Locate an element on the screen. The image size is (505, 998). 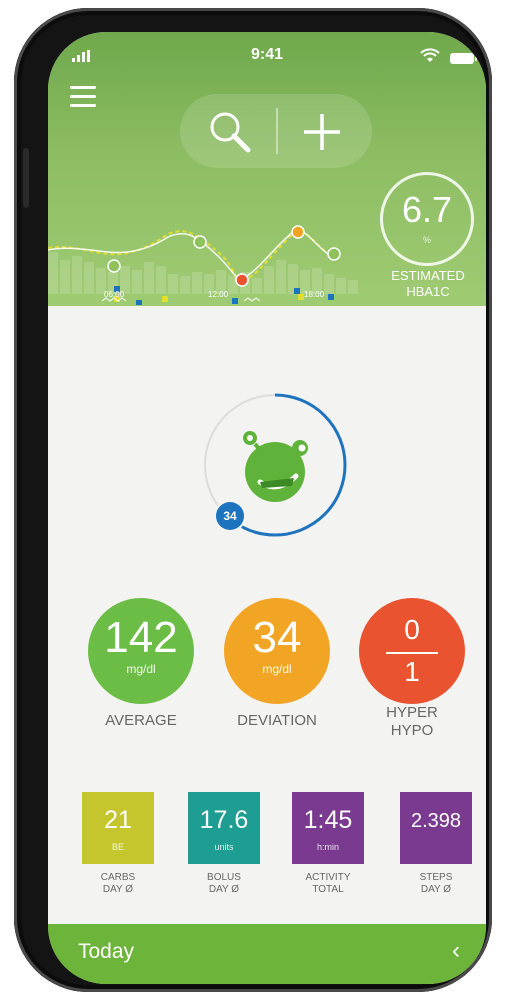
bolus-tile: 17.6 units is located at coordinates (224, 828).